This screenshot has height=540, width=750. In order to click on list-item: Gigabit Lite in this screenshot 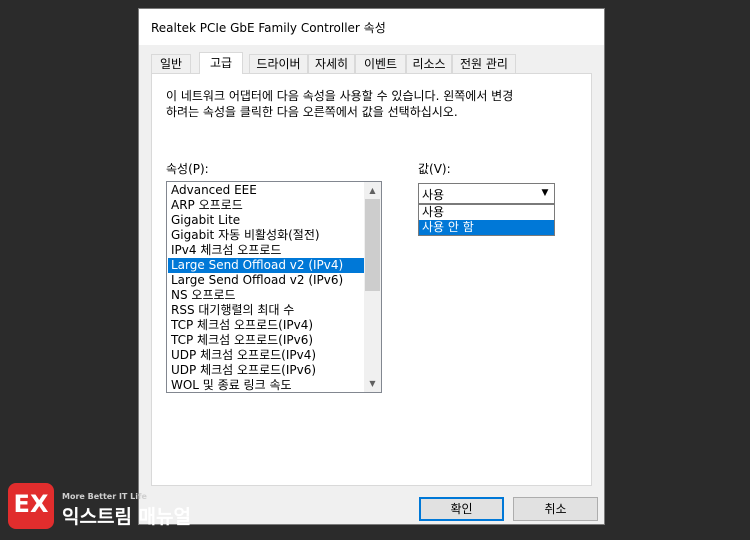, I will do `click(266, 220)`.